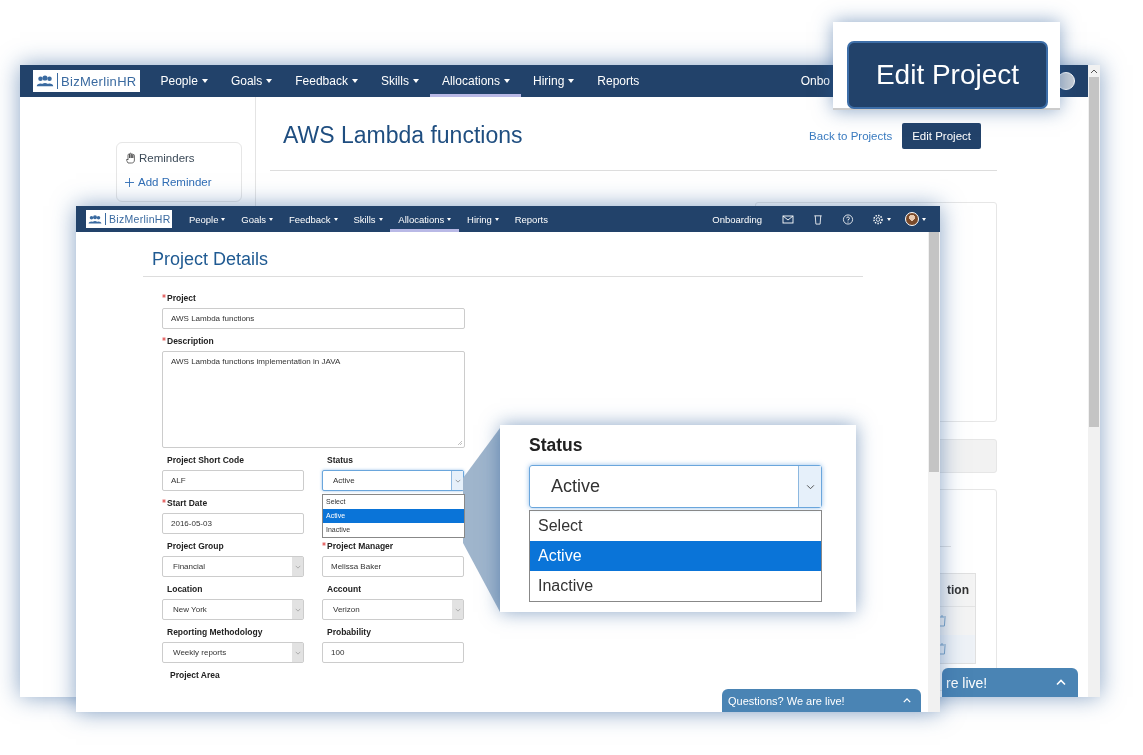 This screenshot has width=1143, height=755. I want to click on back-to-projects-link: Back to Projects, so click(851, 135).